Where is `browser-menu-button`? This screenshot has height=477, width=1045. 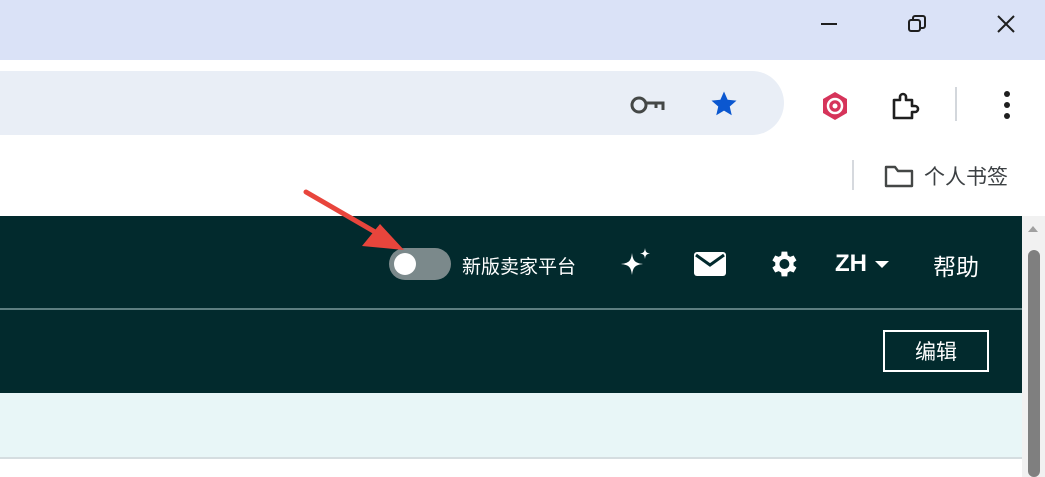 browser-menu-button is located at coordinates (1007, 105).